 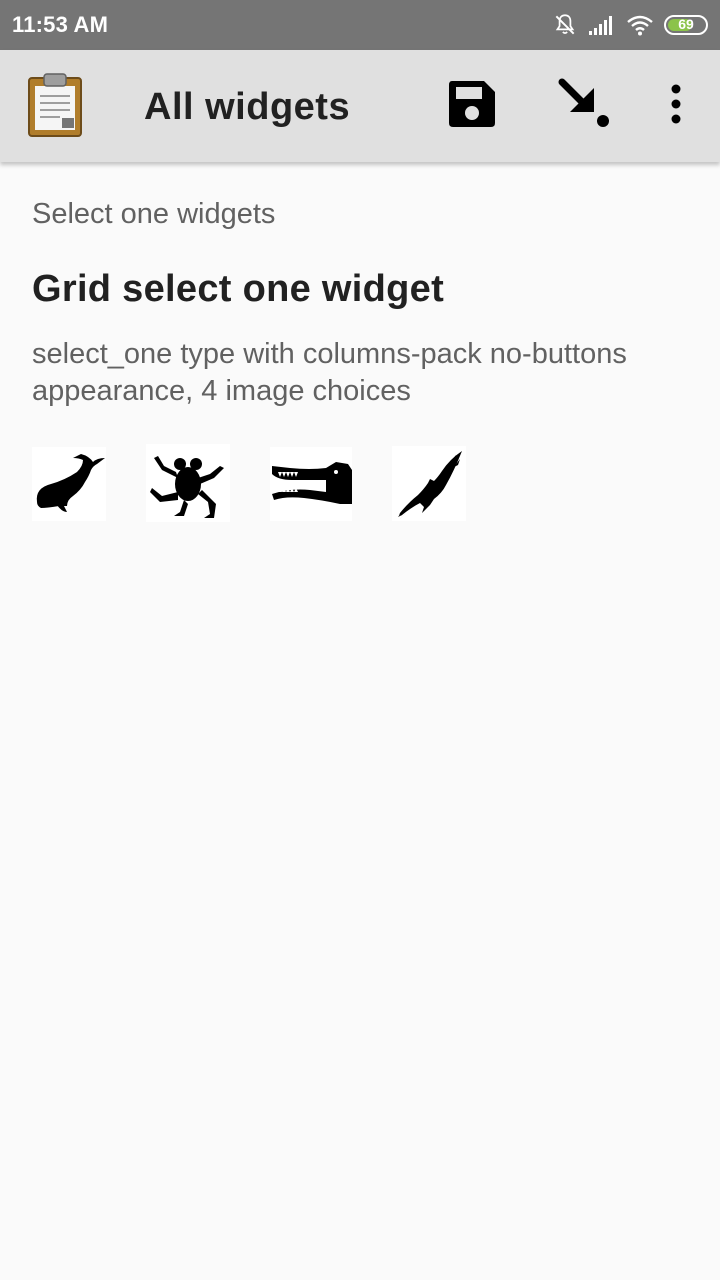 I want to click on group-label: Select one widgets, so click(x=154, y=214).